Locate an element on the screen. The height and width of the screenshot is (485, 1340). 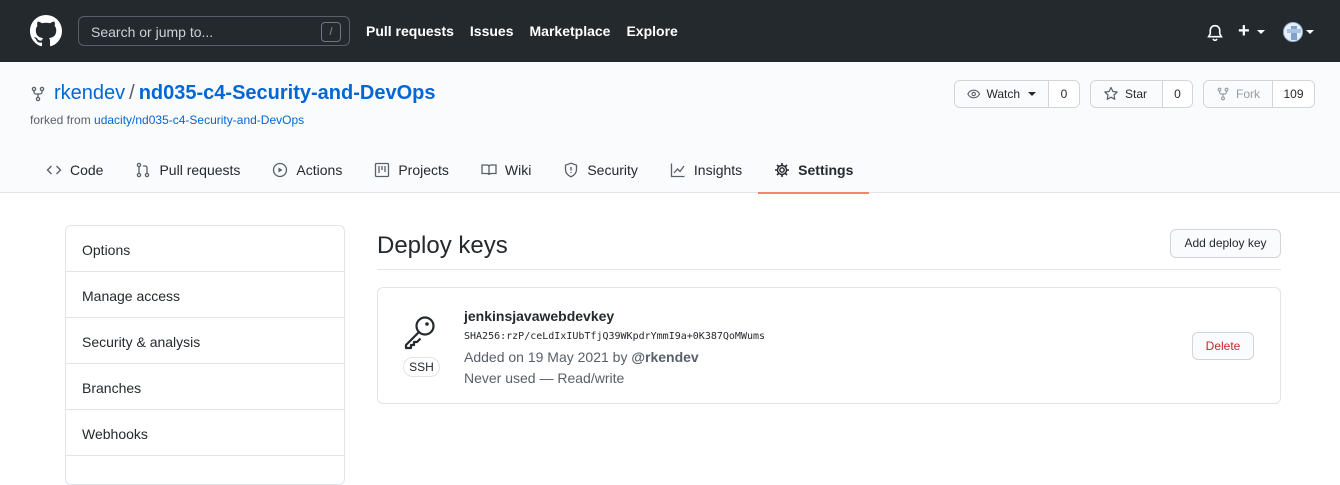
page-title: Deploy keys is located at coordinates (442, 245).